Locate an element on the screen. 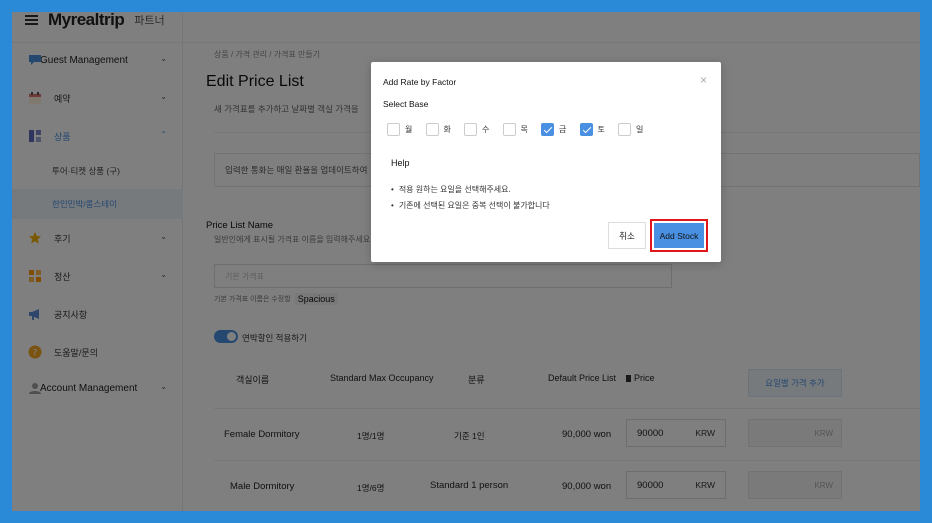 This screenshot has height=523, width=932. weekday-label: 수 is located at coordinates (486, 129).